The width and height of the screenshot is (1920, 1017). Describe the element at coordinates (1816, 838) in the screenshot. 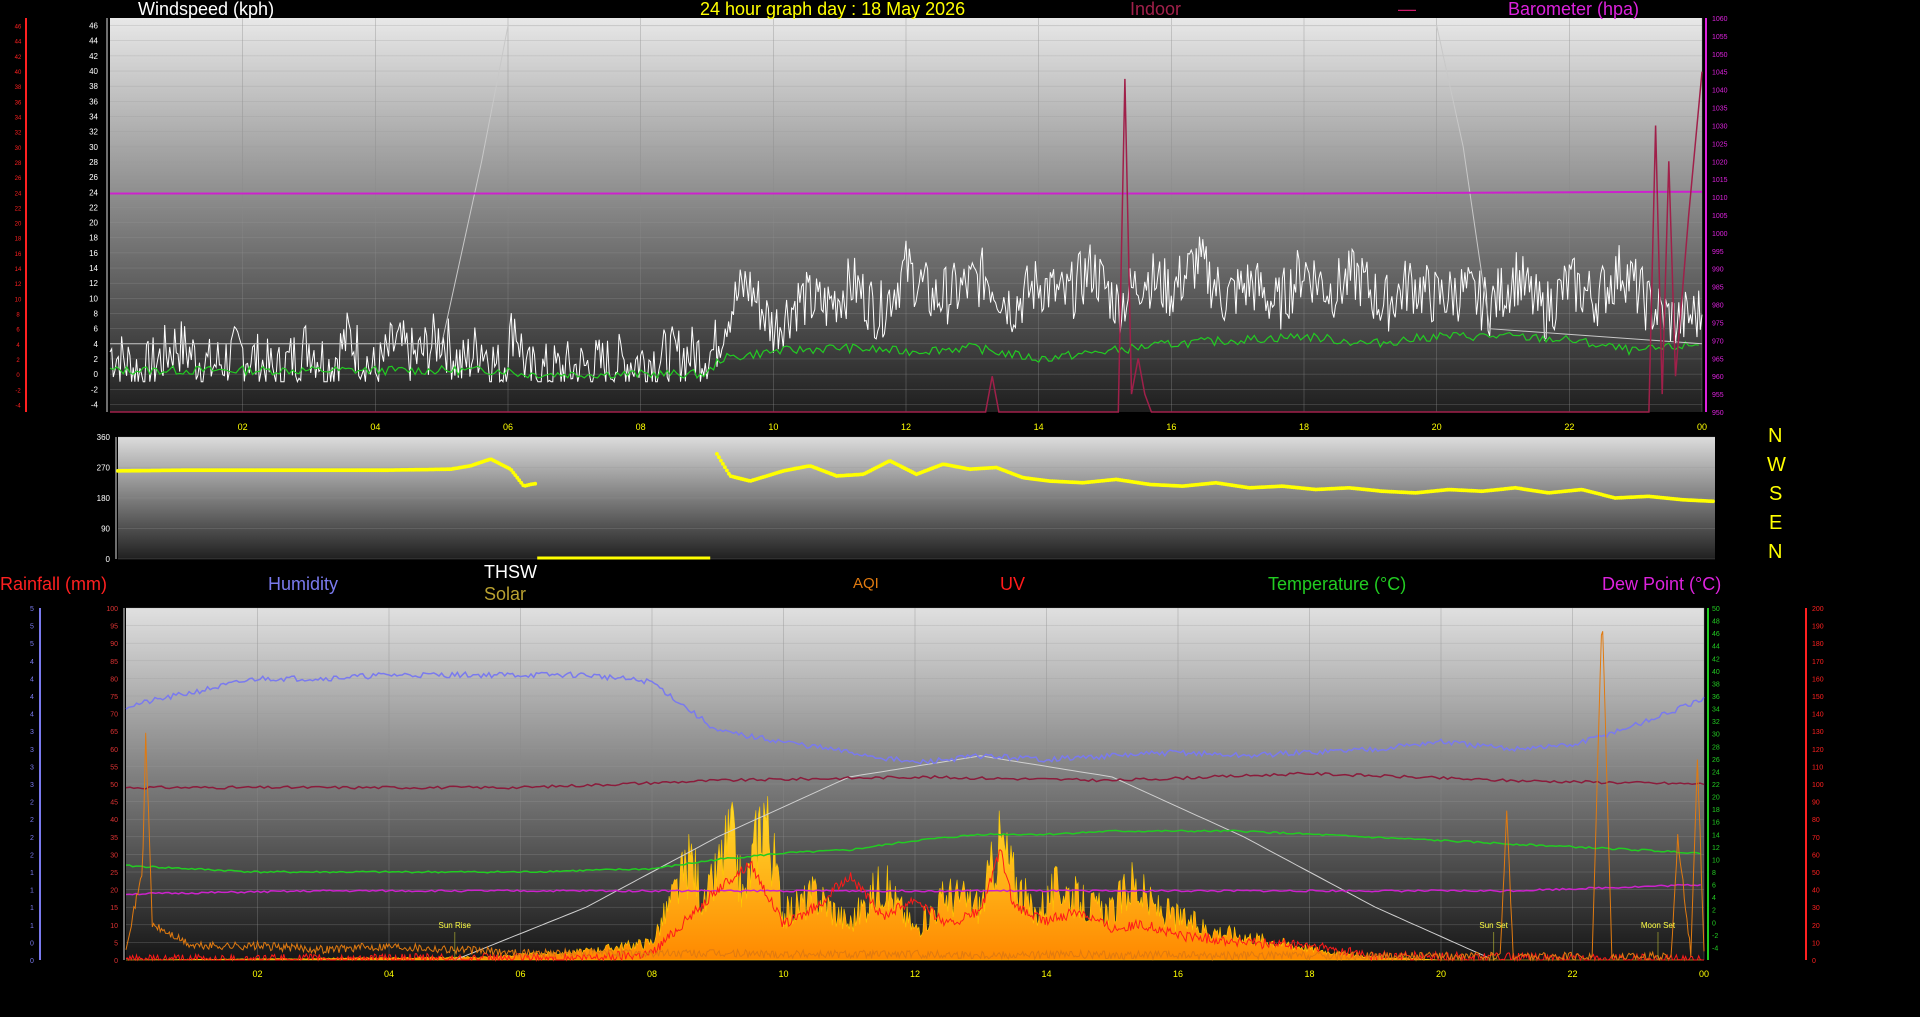

I see `uv-y-tick: 70` at that location.